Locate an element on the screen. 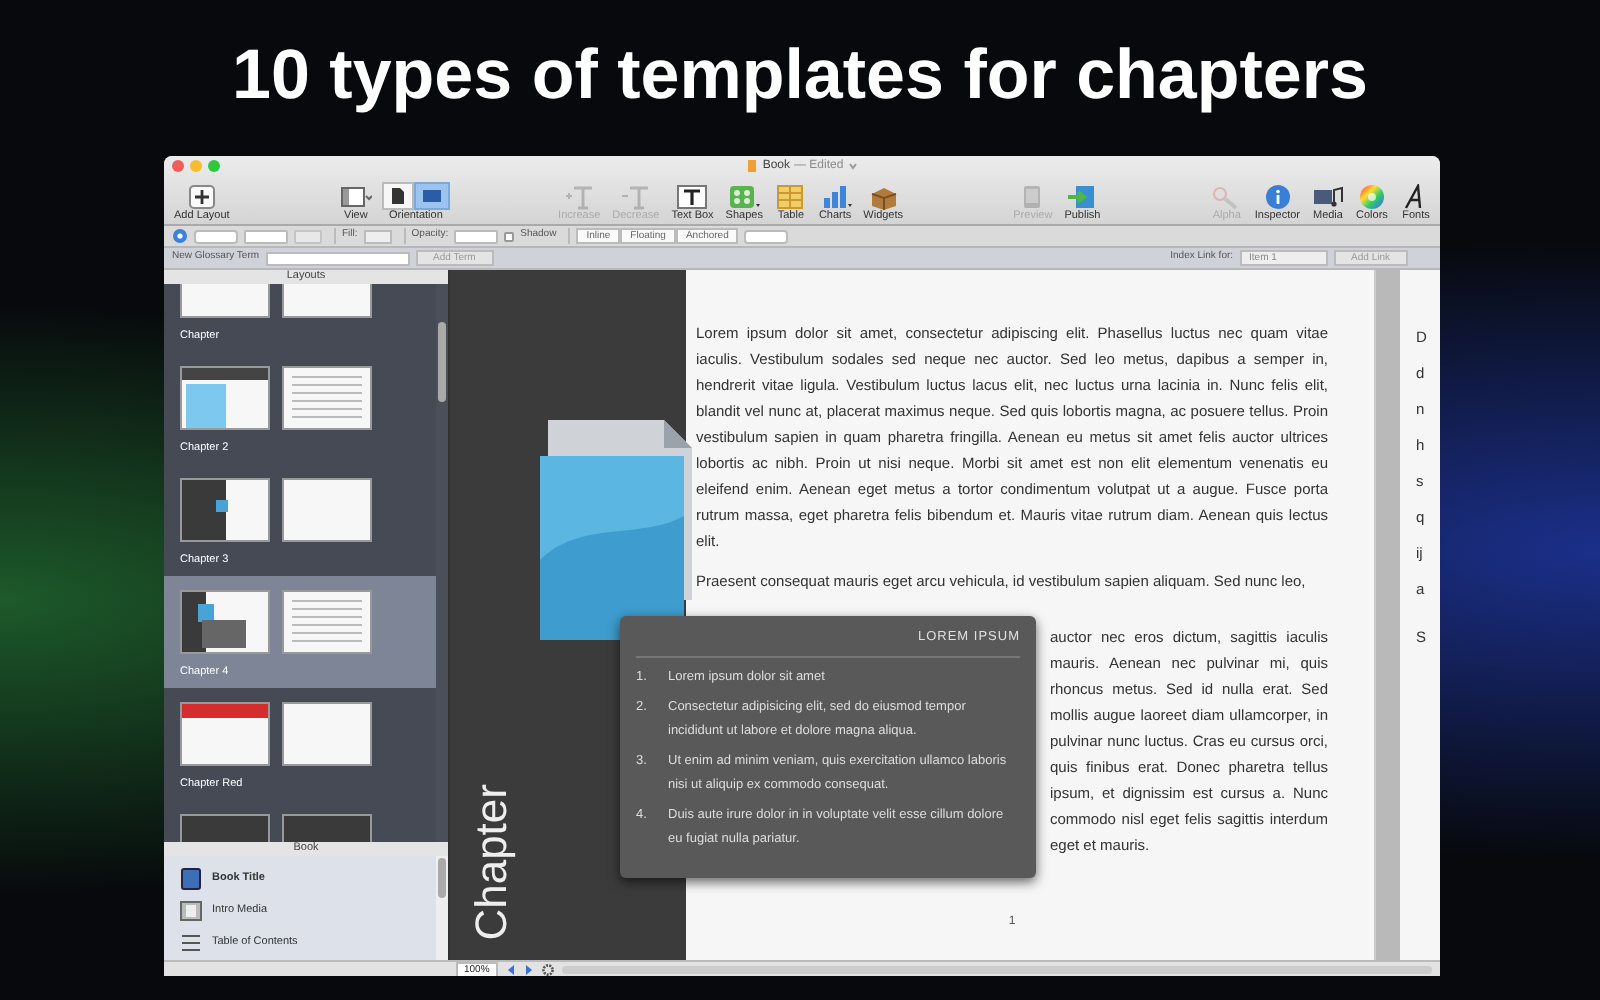 This screenshot has width=1600, height=1000. input-field is located at coordinates (337, 258).